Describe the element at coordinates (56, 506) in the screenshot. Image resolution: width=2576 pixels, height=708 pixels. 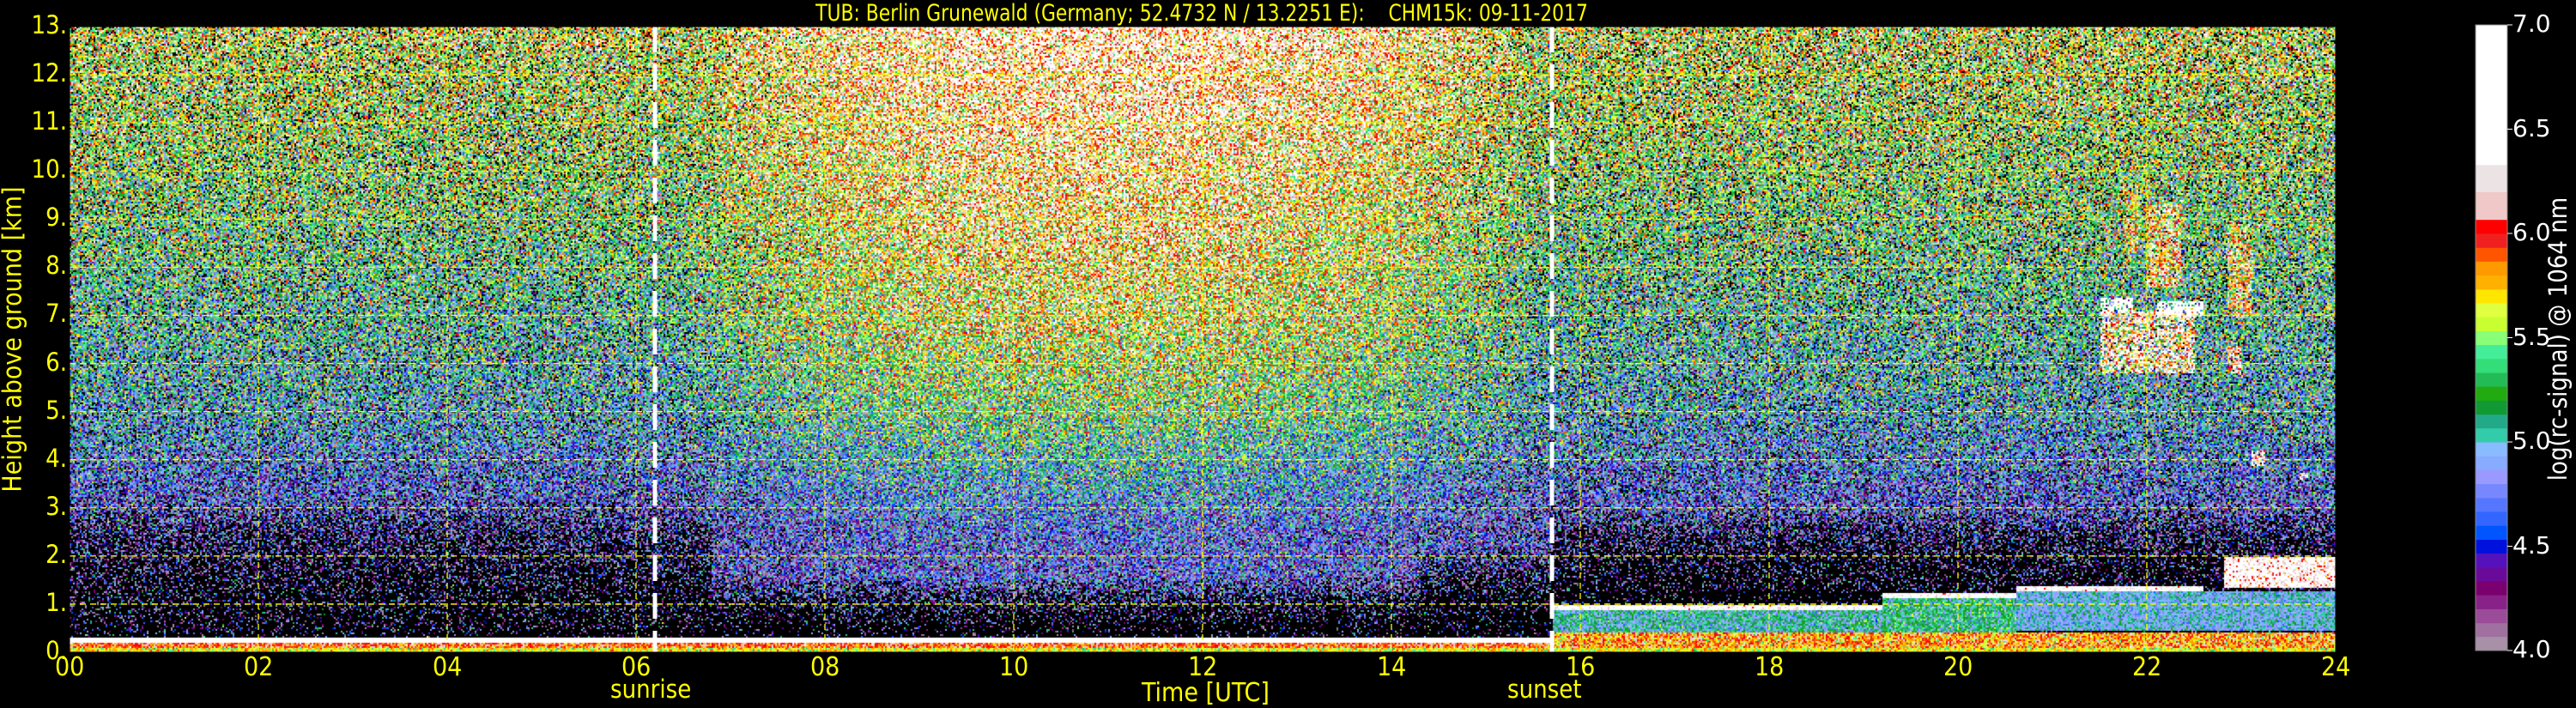
I see `y-tick-label: 3.` at that location.